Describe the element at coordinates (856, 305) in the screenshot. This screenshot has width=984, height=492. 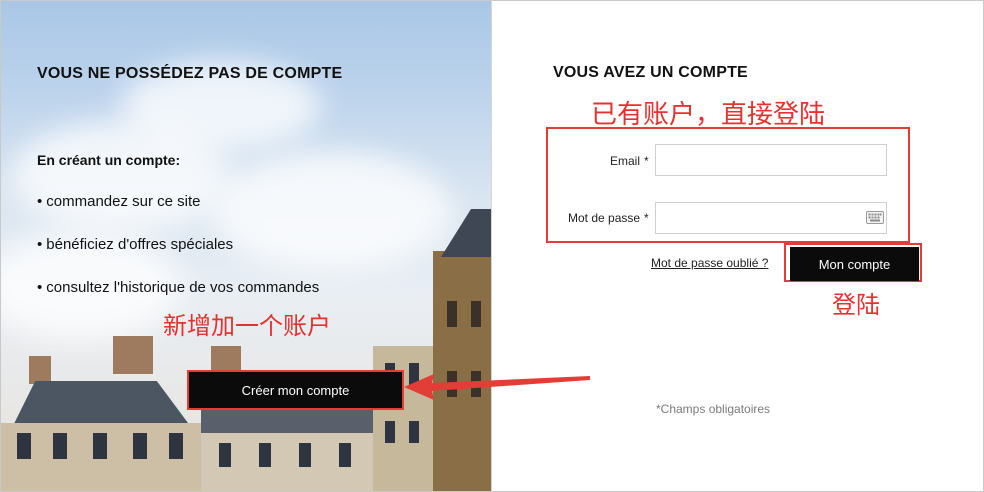
I see `annotation-login: 登陆` at that location.